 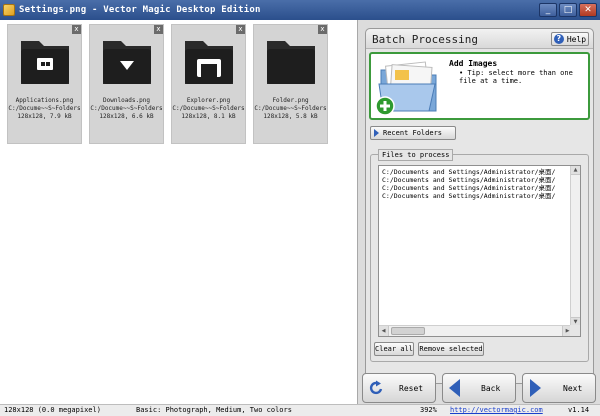 I want to click on scrollbar-thumb, so click(x=408, y=331).